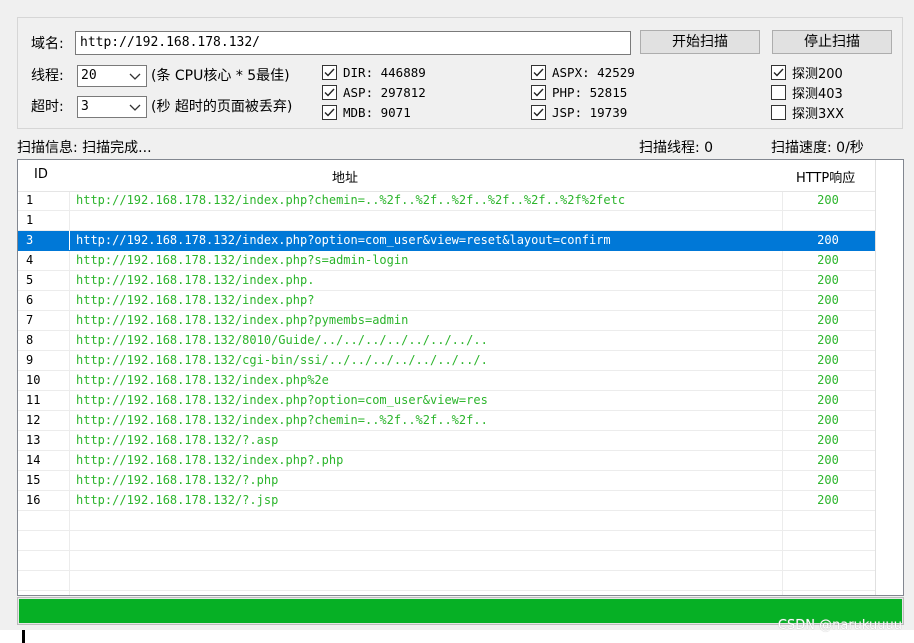  I want to click on cursor-mark, so click(23, 636).